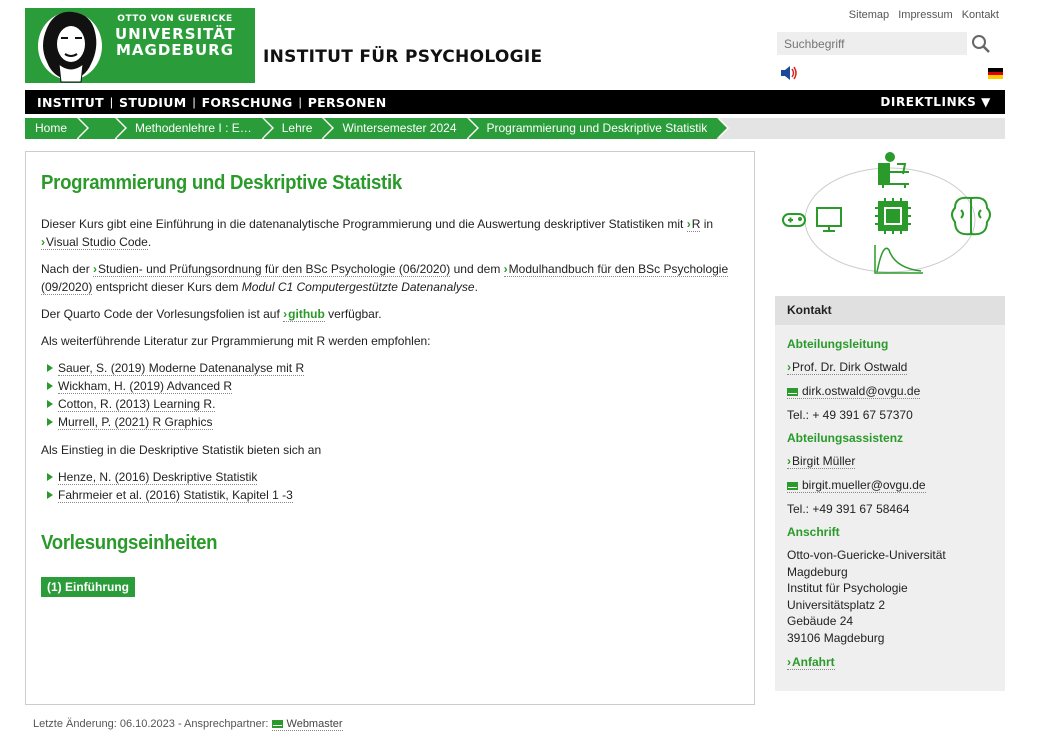 The height and width of the screenshot is (732, 1052). I want to click on impressum-link: Impressum, so click(925, 15).